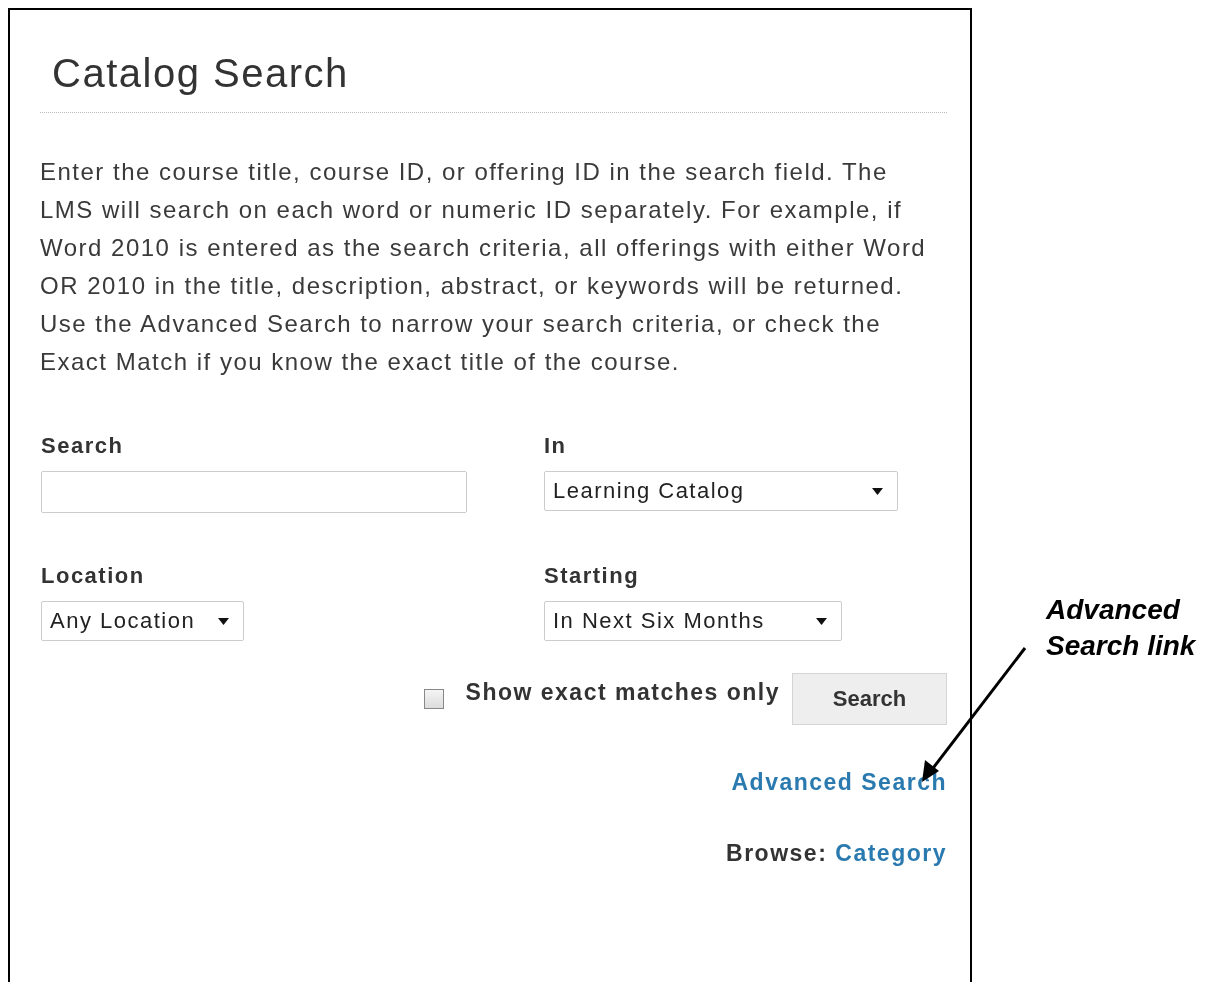 The height and width of the screenshot is (982, 1216). Describe the element at coordinates (1121, 628) in the screenshot. I see `annotation-text: Advanced Search link` at that location.